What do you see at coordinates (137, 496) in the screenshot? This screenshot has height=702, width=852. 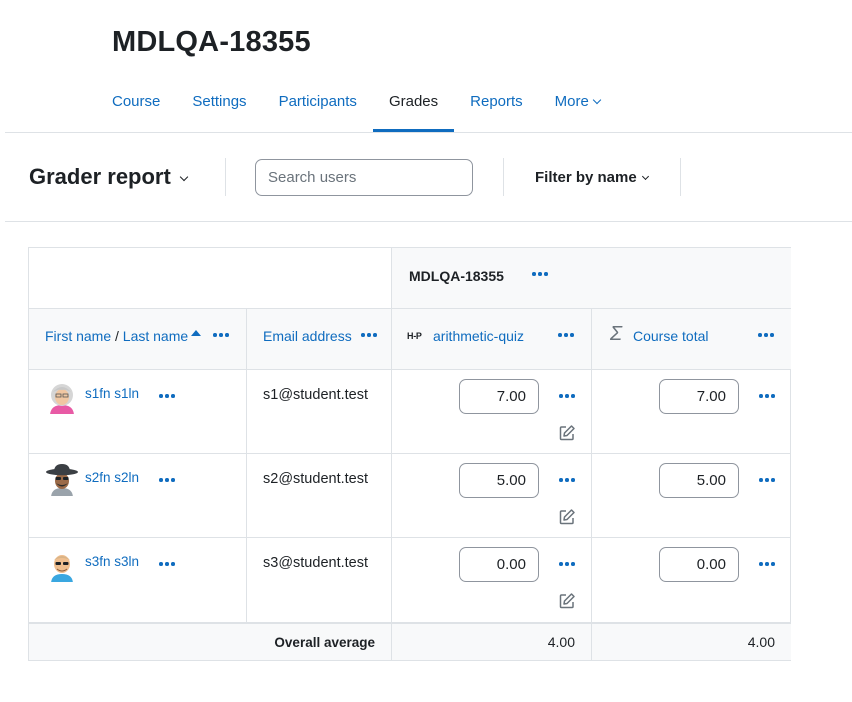 I see `table-row: s2fn s2ln` at bounding box center [137, 496].